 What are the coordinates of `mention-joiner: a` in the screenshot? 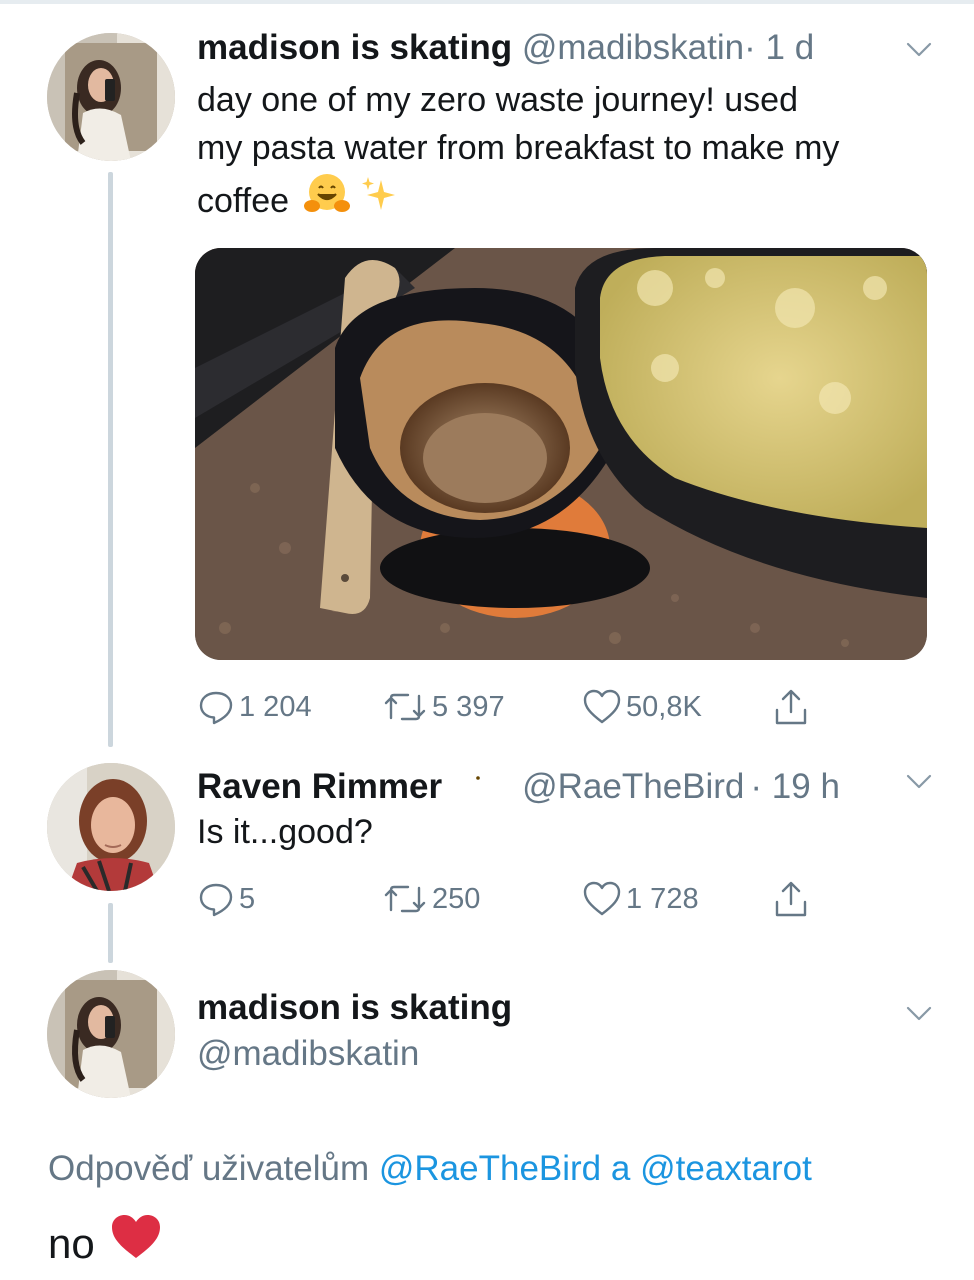 It's located at (620, 1168).